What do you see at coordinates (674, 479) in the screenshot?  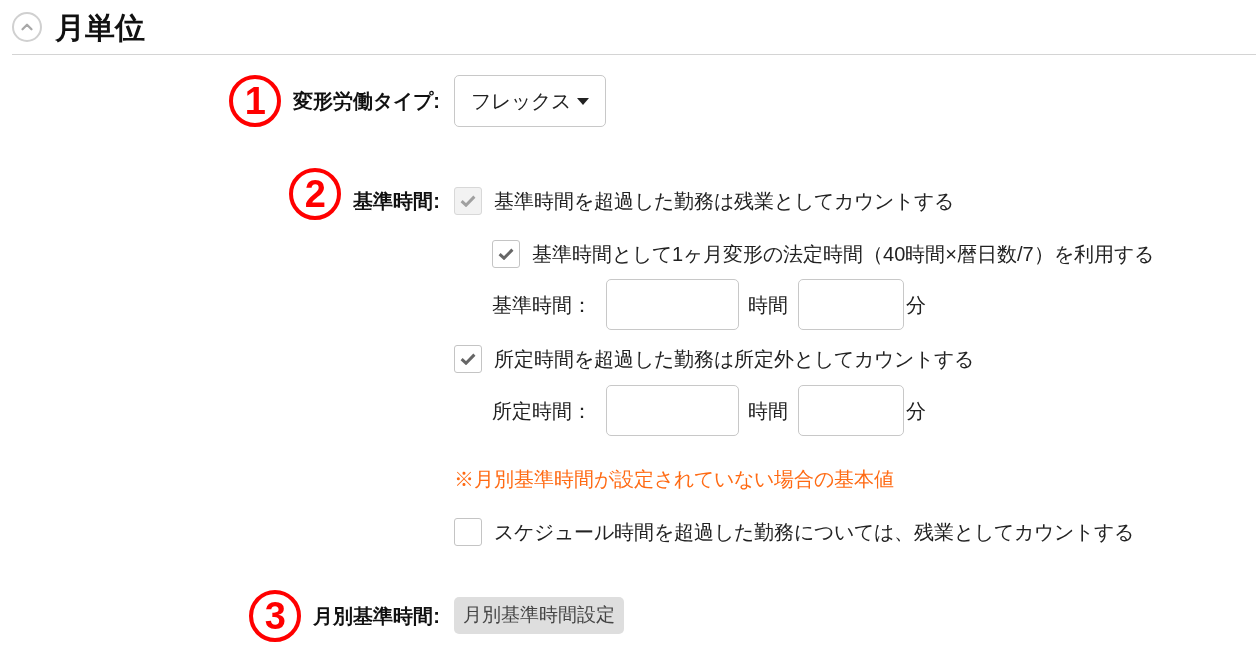 I see `note-text: ※月別基準時間が設定されていない場合の基本値` at bounding box center [674, 479].